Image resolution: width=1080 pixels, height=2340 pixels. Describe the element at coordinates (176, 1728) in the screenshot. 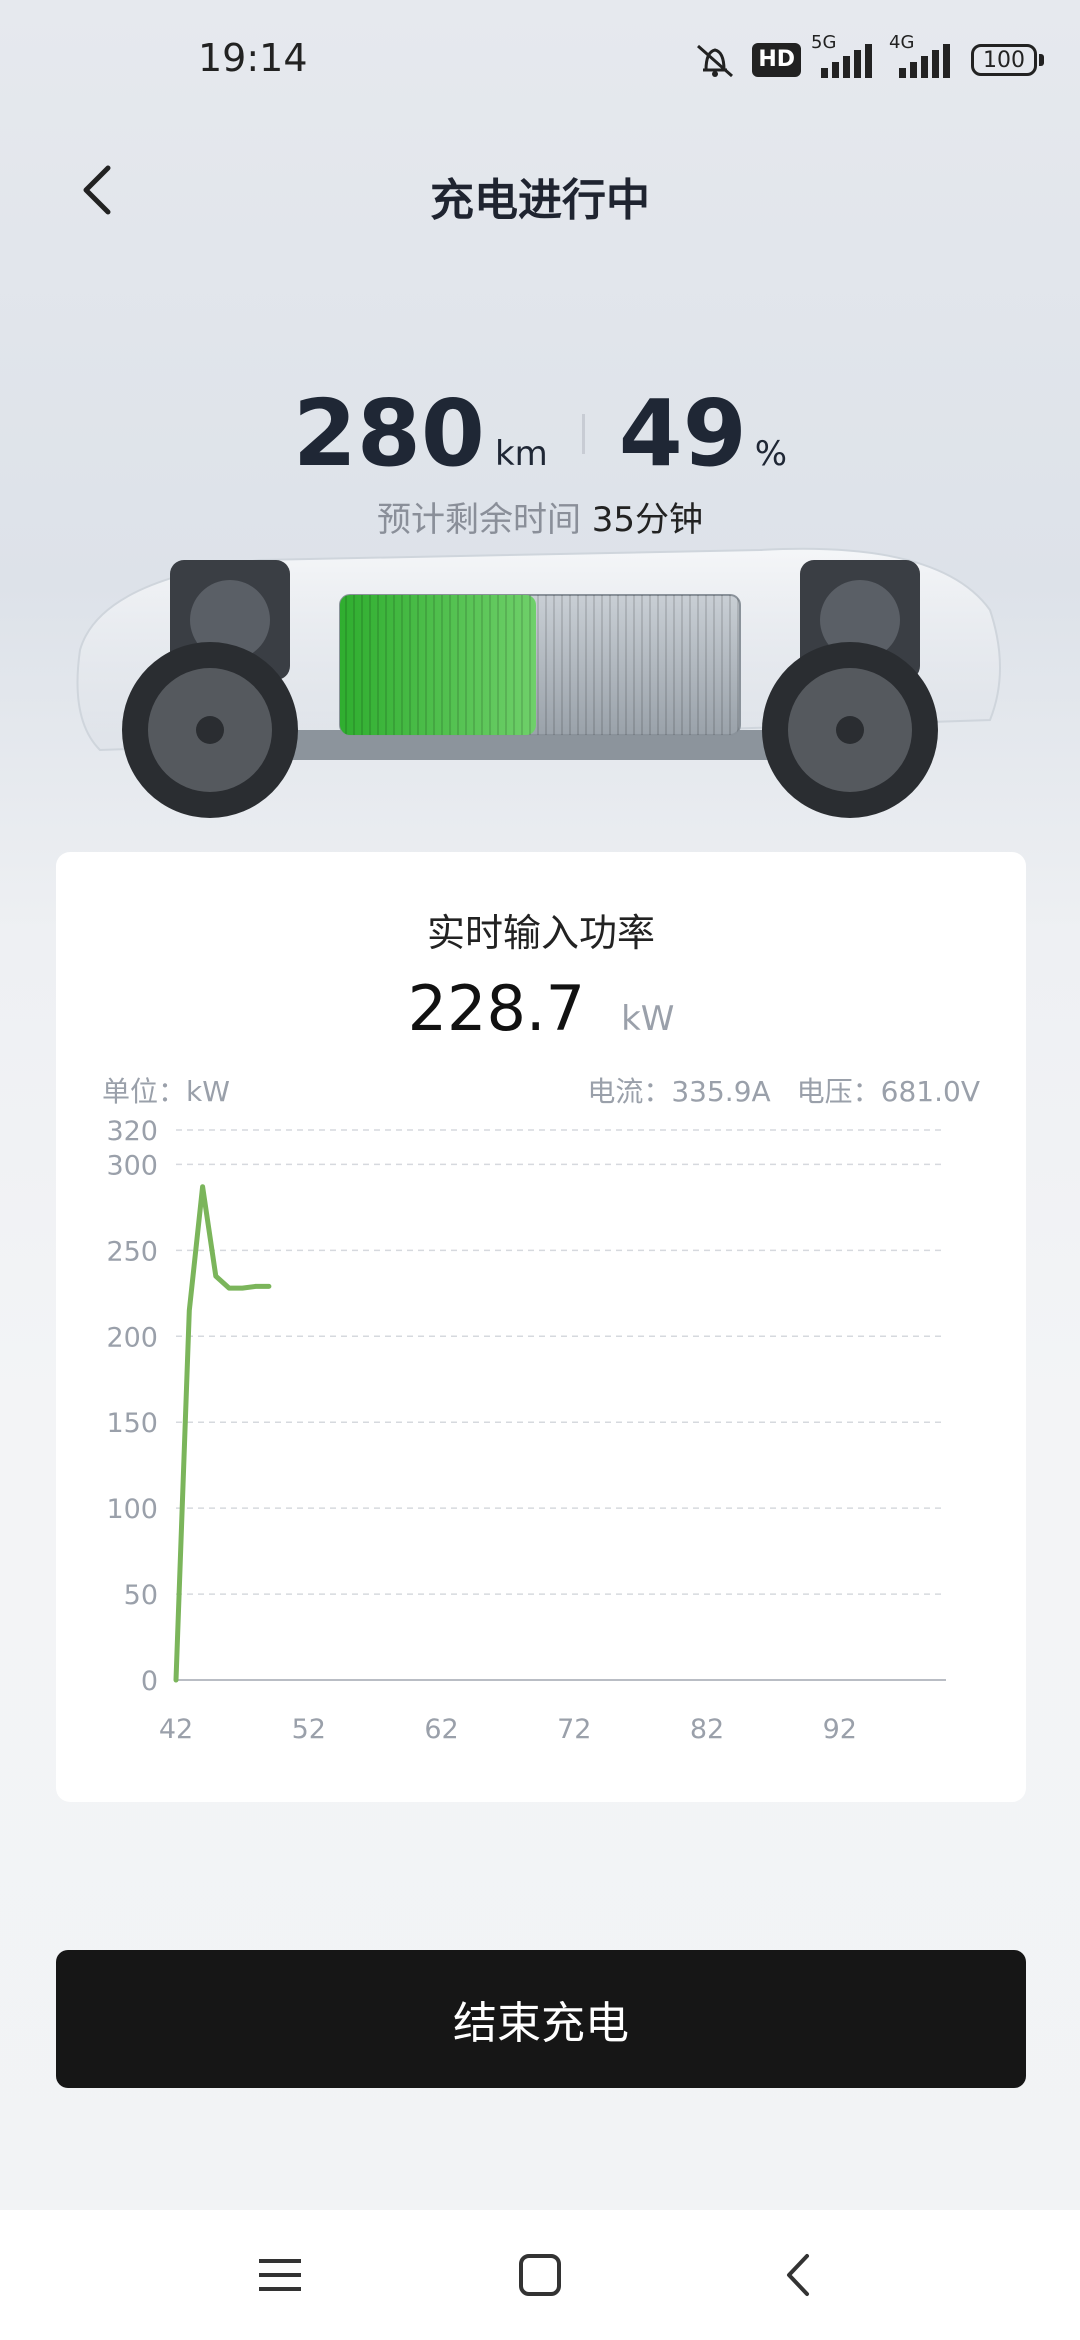

I see `x-tick-label: 42` at that location.